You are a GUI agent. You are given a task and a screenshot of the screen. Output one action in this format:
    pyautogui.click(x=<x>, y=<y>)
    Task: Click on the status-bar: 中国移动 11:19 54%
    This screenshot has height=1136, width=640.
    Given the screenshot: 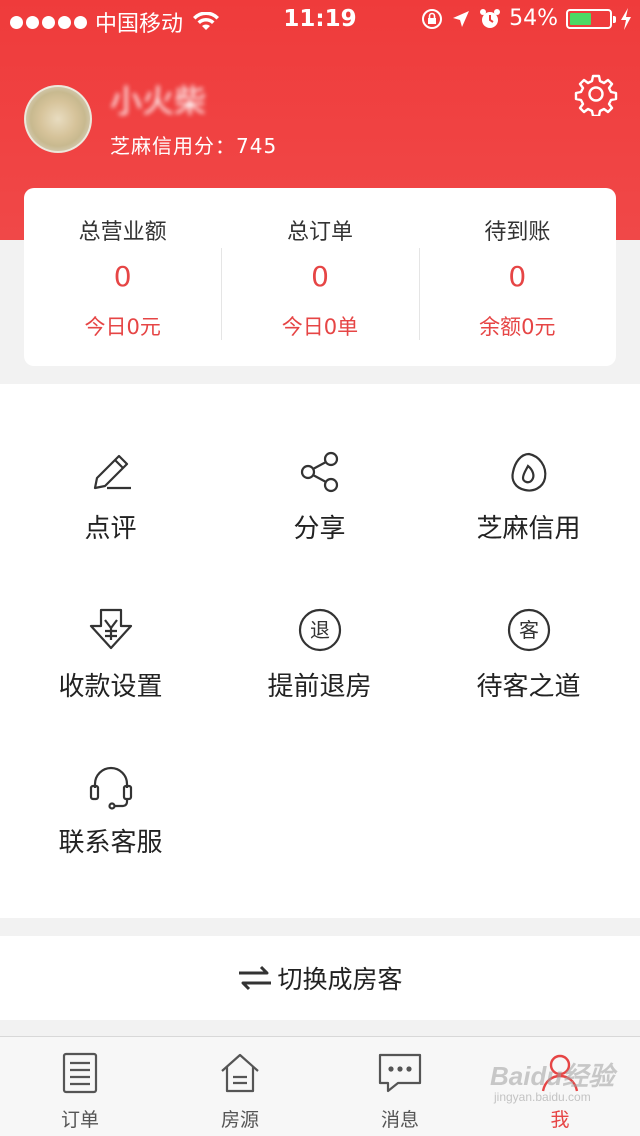 What is the action you would take?
    pyautogui.click(x=320, y=20)
    